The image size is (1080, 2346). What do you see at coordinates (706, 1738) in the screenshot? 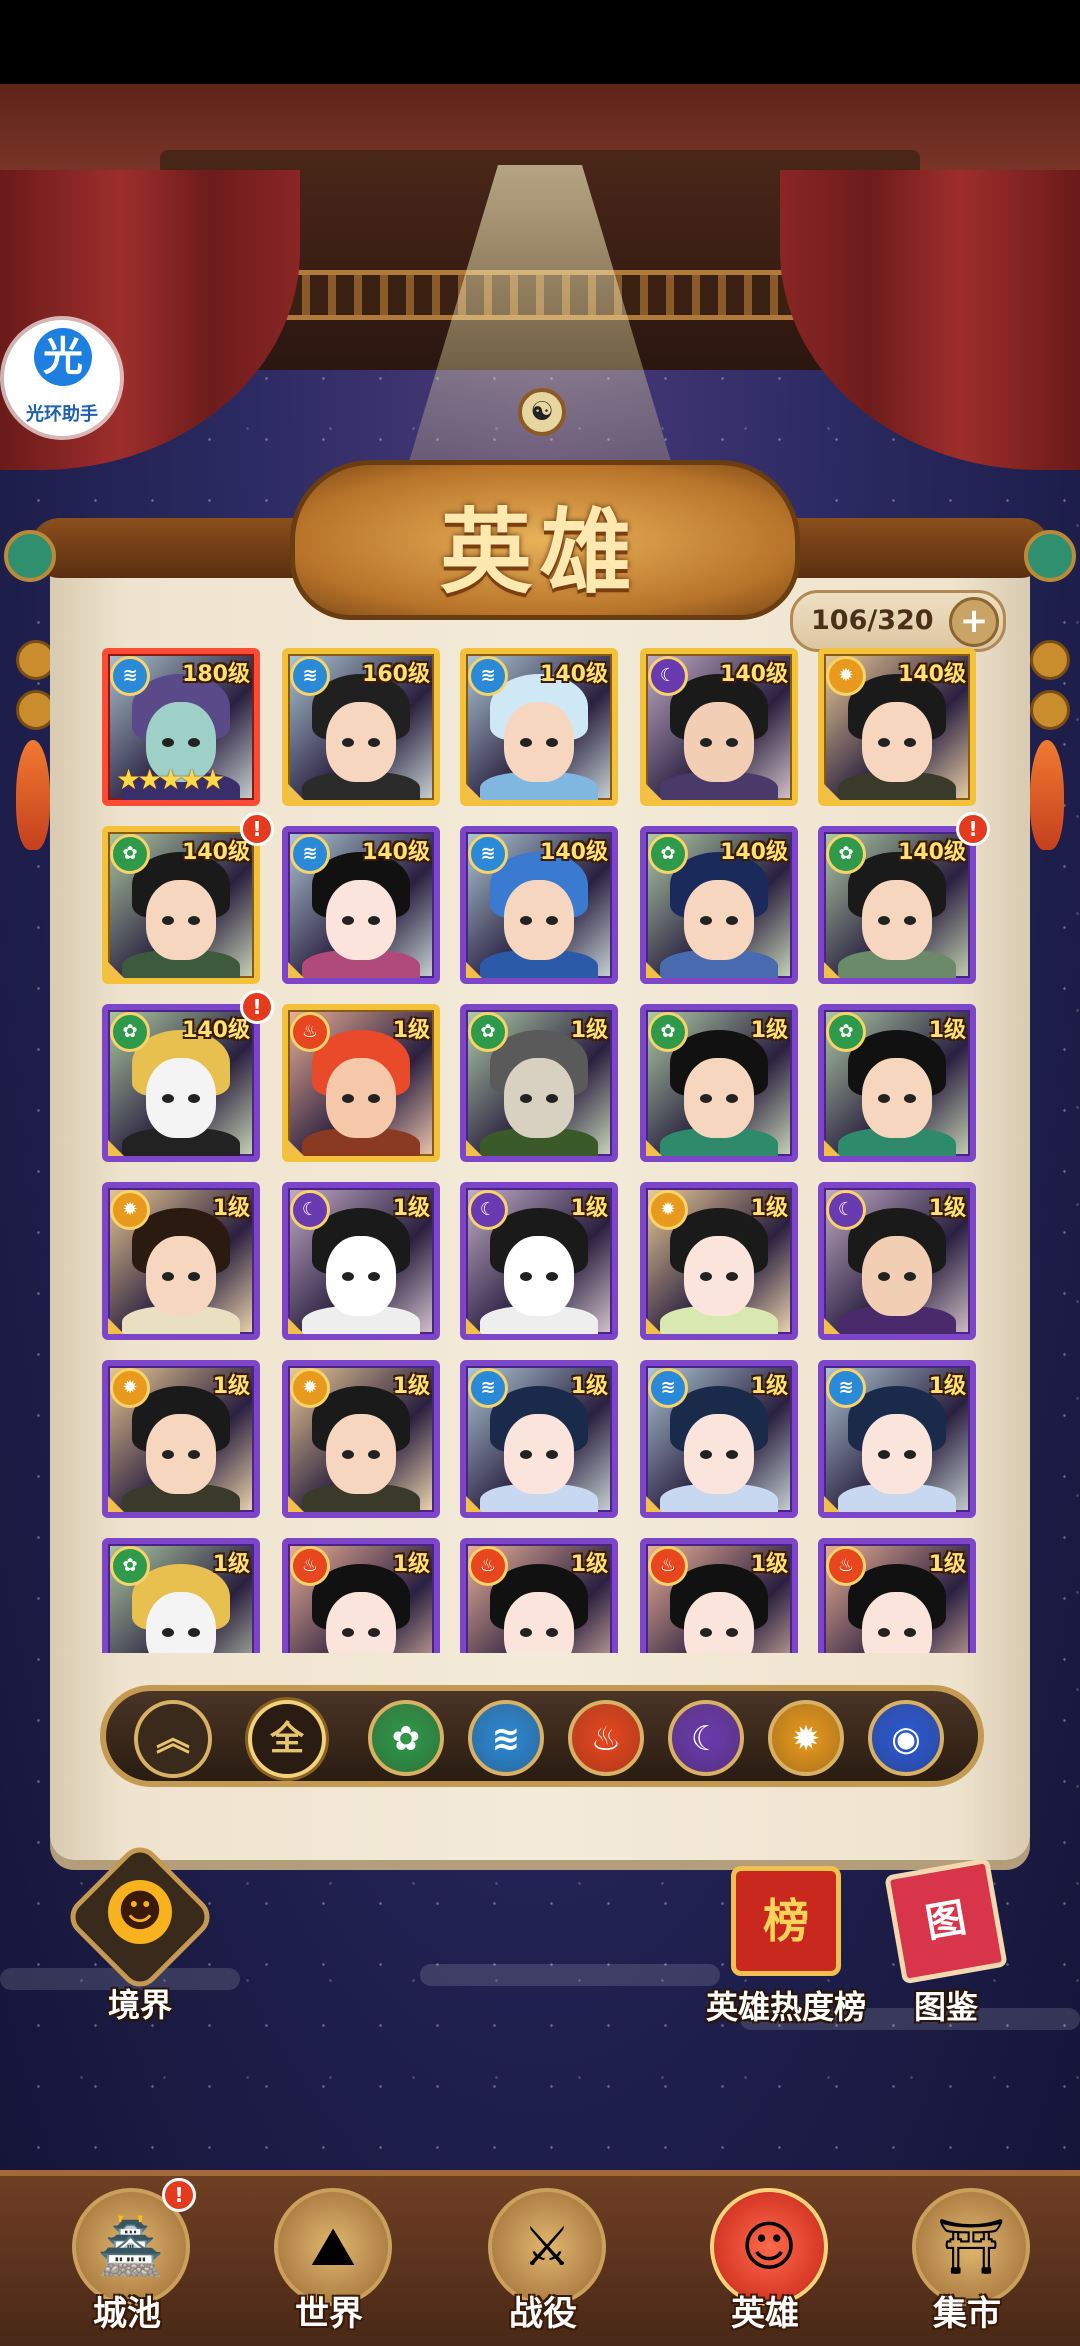
I see `filter-moon-button: ☾` at bounding box center [706, 1738].